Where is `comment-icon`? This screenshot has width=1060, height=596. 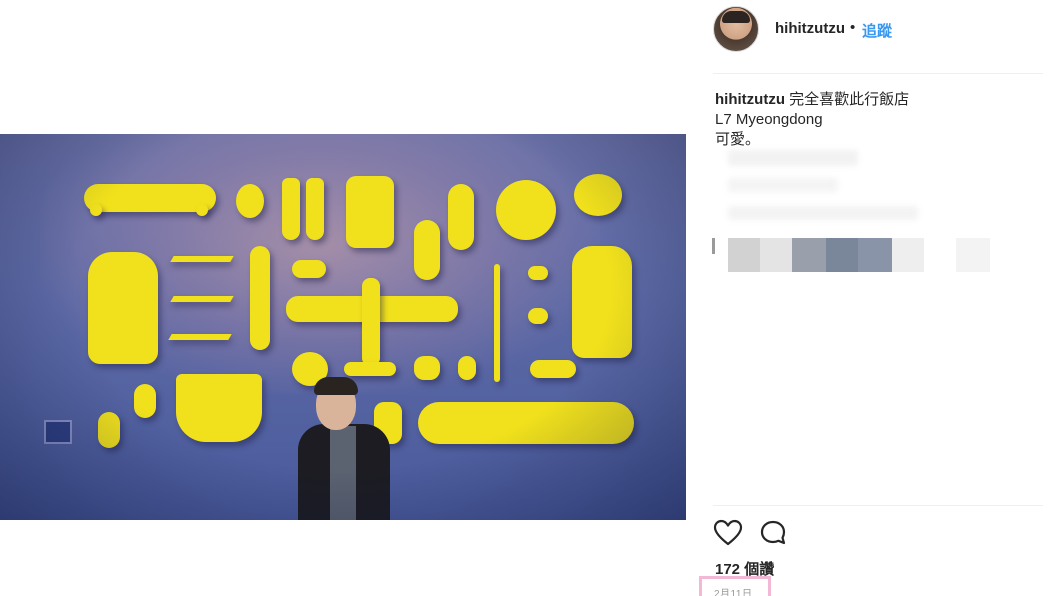 comment-icon is located at coordinates (773, 533).